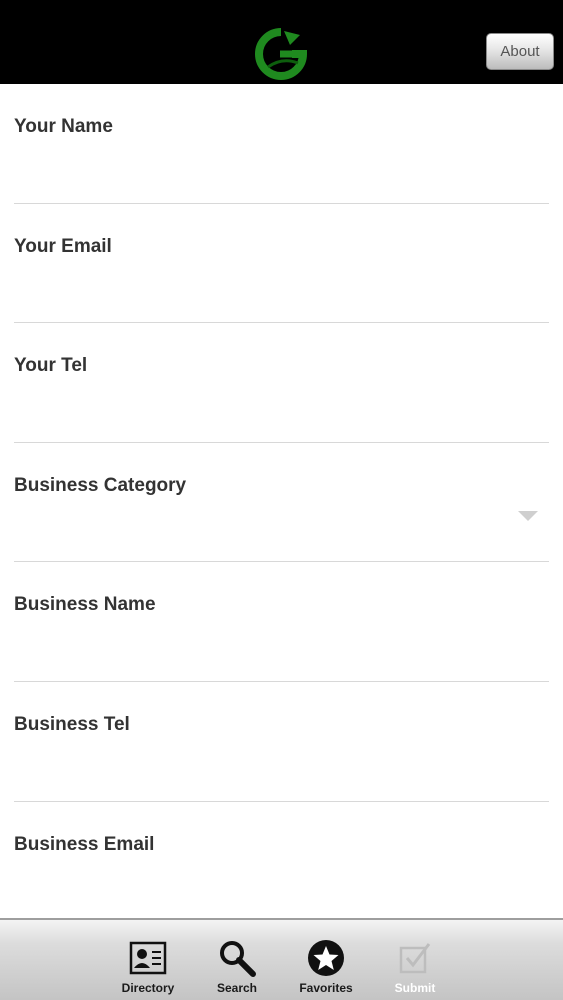 The image size is (563, 1000). Describe the element at coordinates (281, 891) in the screenshot. I see `business-email-input` at that location.